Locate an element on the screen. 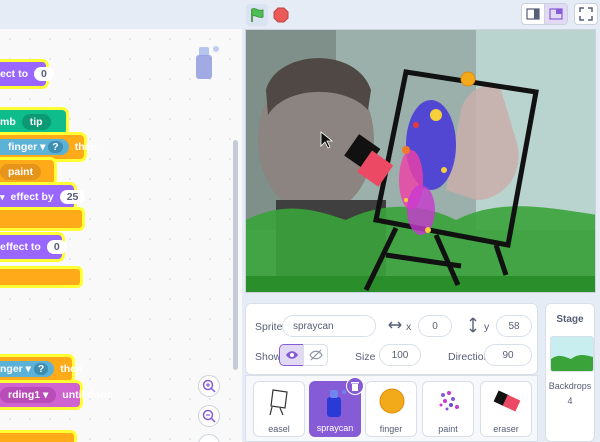 Image resolution: width=600 pixels, height=442 pixels. zoom-out-button is located at coordinates (209, 416).